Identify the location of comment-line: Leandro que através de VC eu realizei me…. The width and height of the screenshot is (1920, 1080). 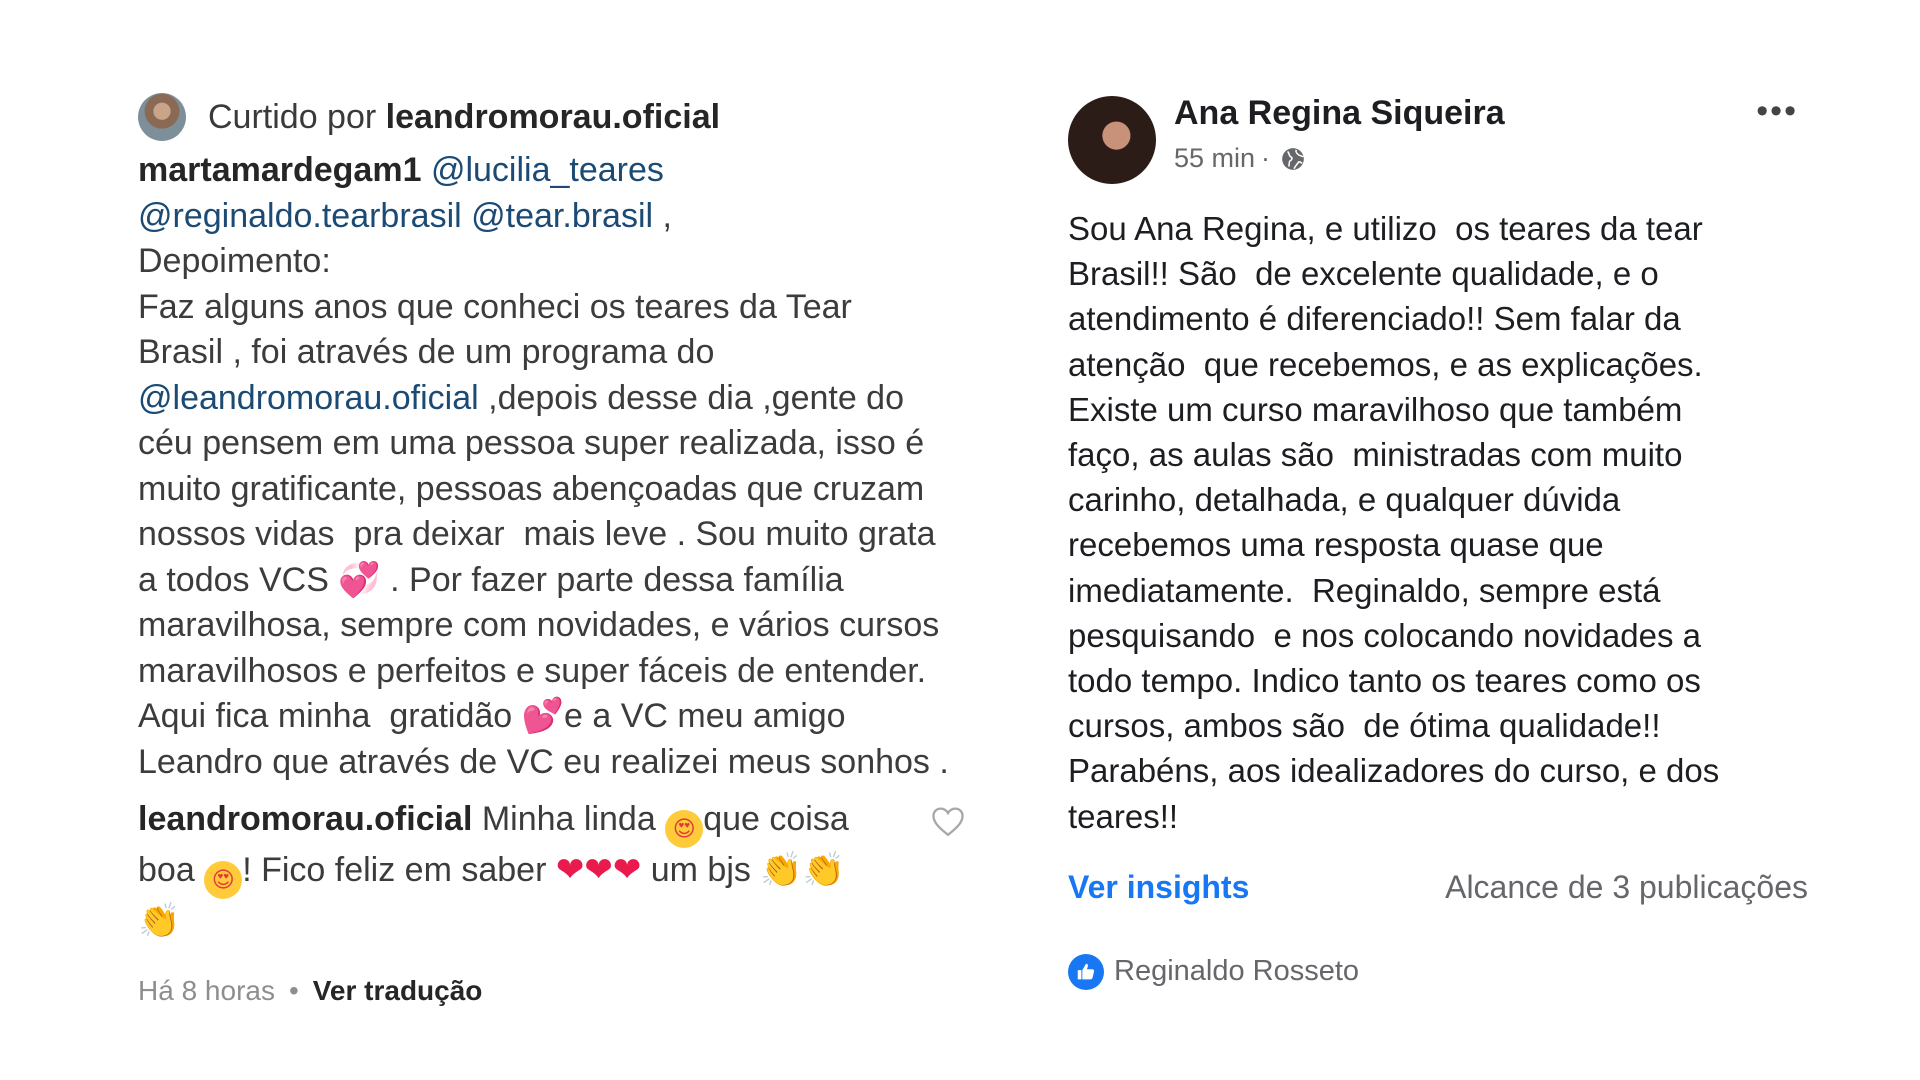
(543, 761).